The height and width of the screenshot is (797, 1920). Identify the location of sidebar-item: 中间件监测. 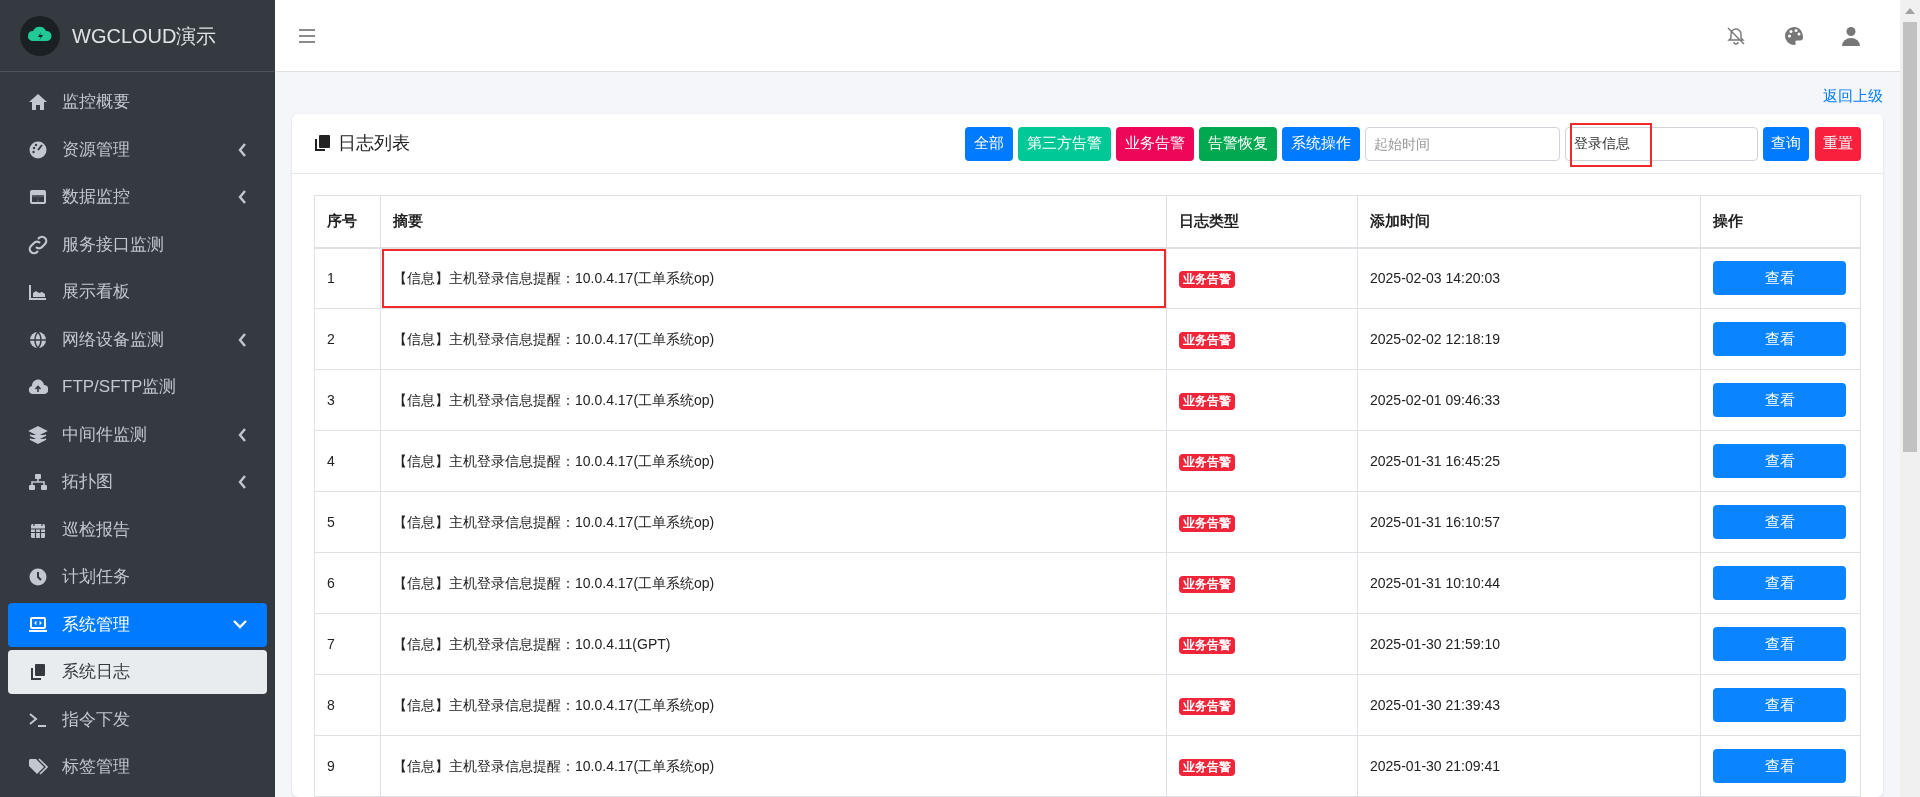
(137, 434).